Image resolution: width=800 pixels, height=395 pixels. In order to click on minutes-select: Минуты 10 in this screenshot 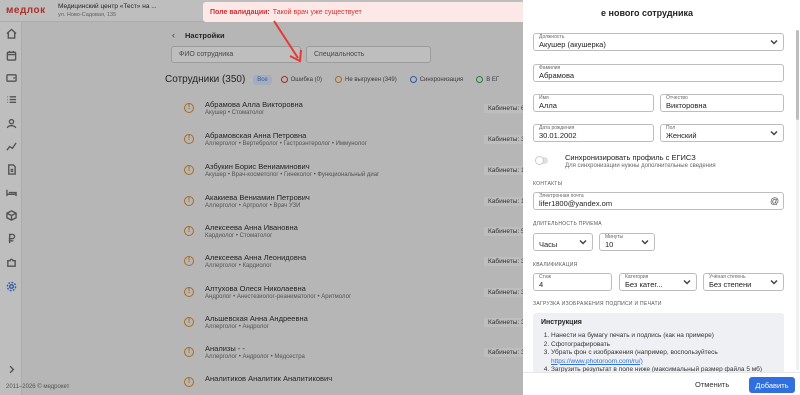, I will do `click(627, 242)`.